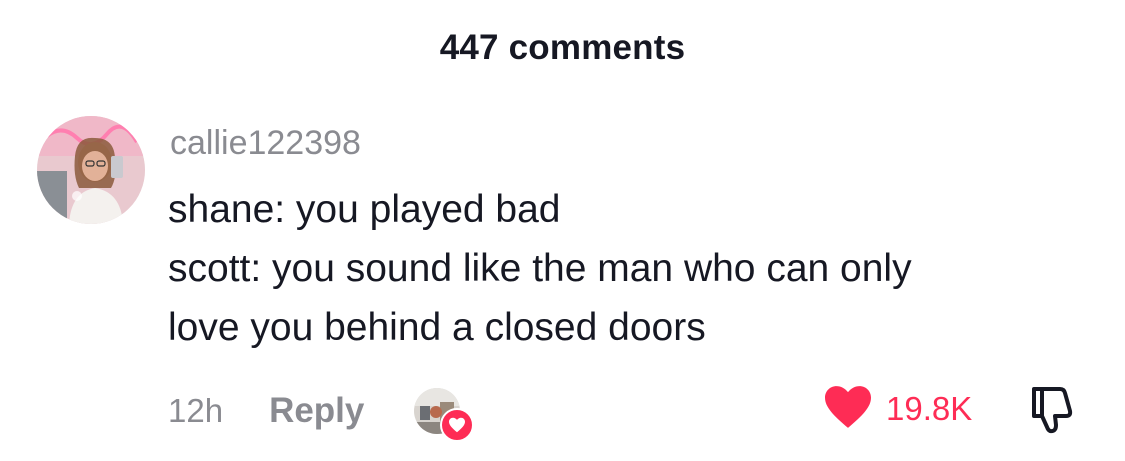 The image size is (1125, 461). I want to click on comment-timestamp: 12h, so click(196, 410).